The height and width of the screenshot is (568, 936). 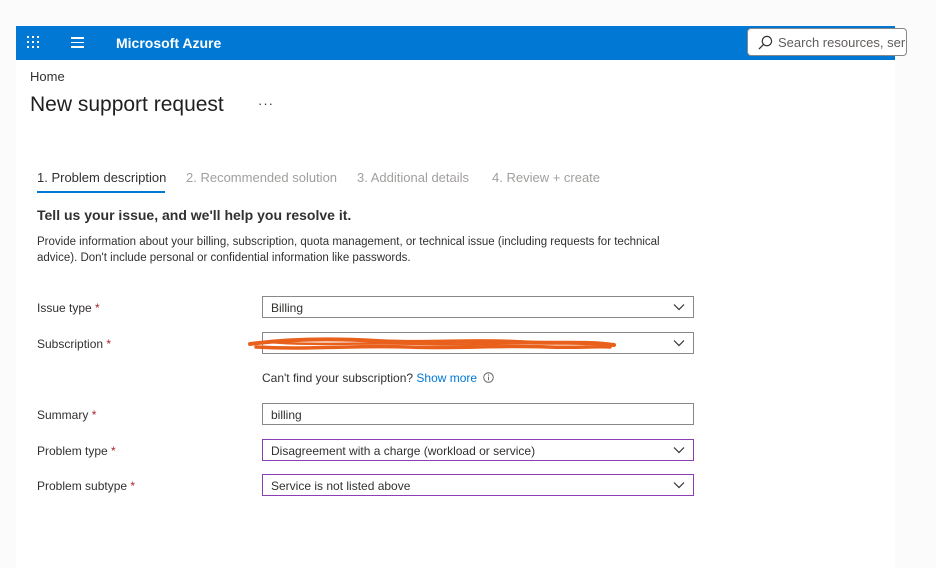 What do you see at coordinates (378, 378) in the screenshot?
I see `subscription-hint: Can't find your subscription? Show more` at bounding box center [378, 378].